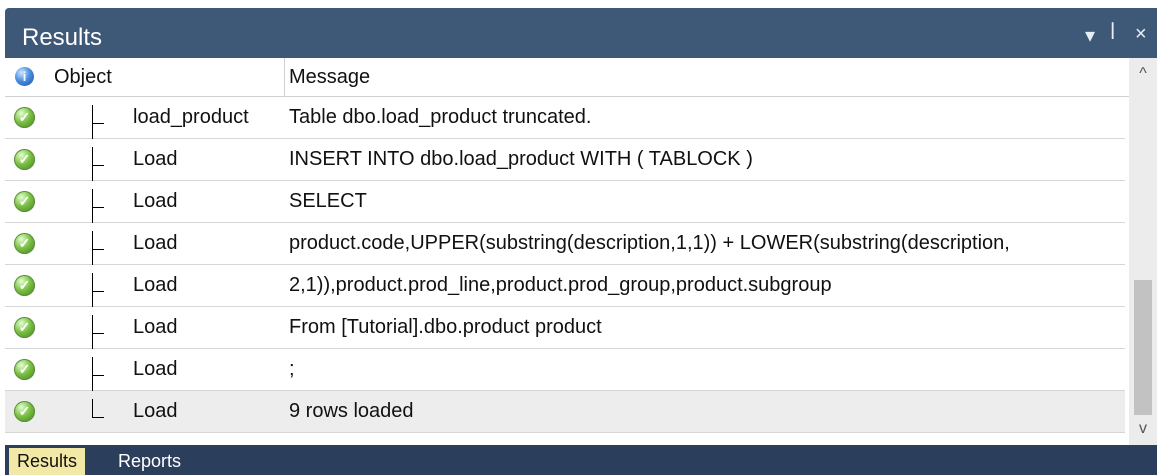  I want to click on panel-title: Results, so click(62, 37).